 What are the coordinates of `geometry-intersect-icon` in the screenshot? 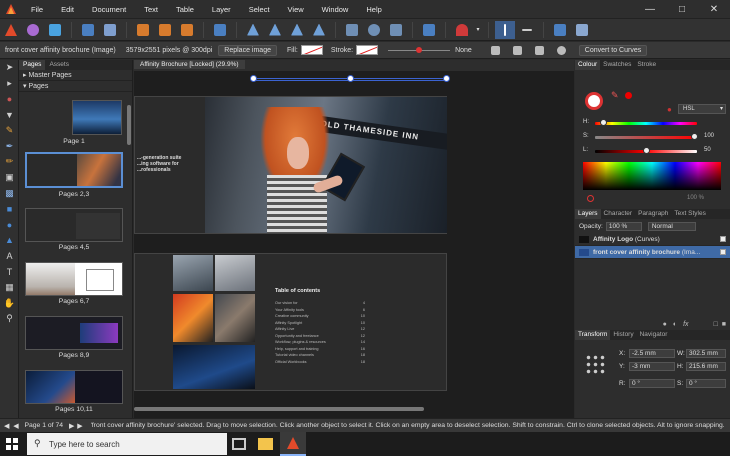 It's located at (396, 30).